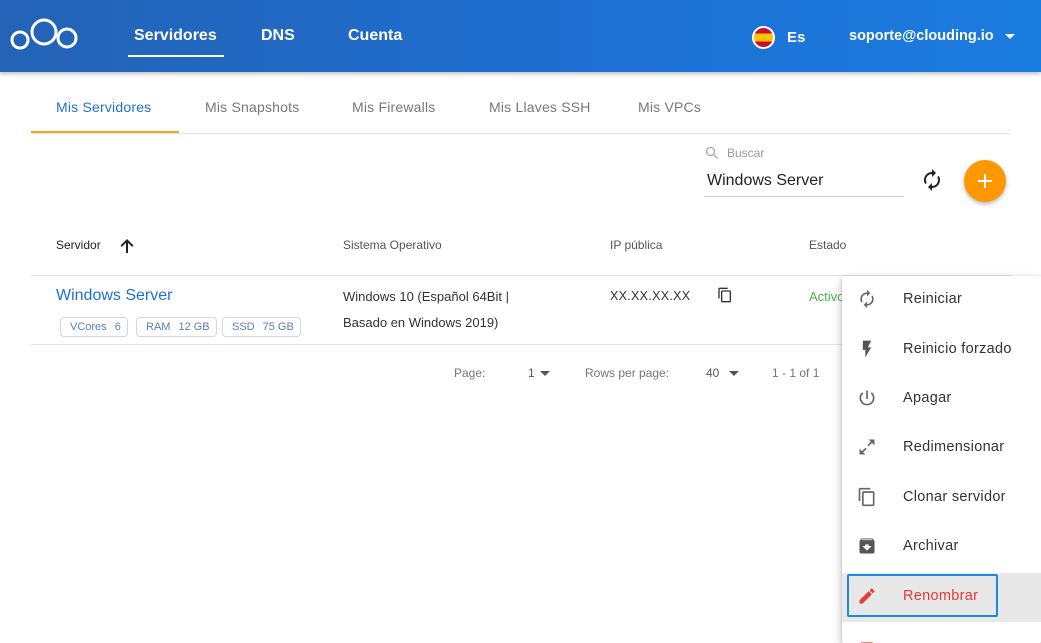  I want to click on chip-ram: RAM 12 GB, so click(176, 327).